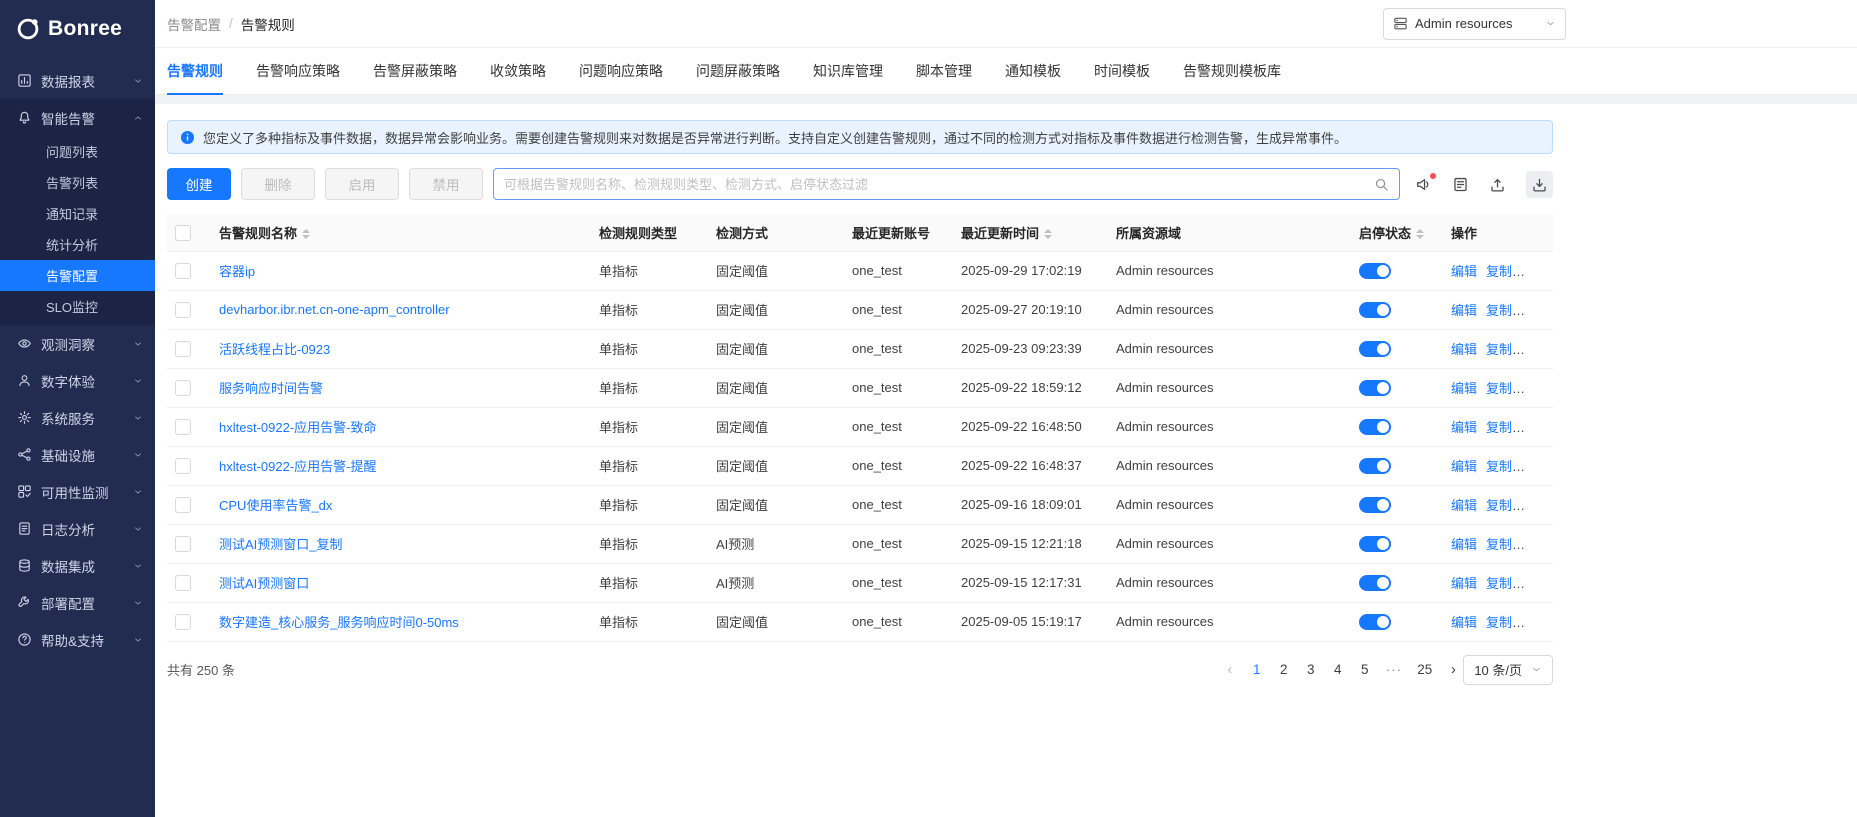 The height and width of the screenshot is (817, 1857). I want to click on sidebar-item-smart-alerts: 智能告警, so click(77, 117).